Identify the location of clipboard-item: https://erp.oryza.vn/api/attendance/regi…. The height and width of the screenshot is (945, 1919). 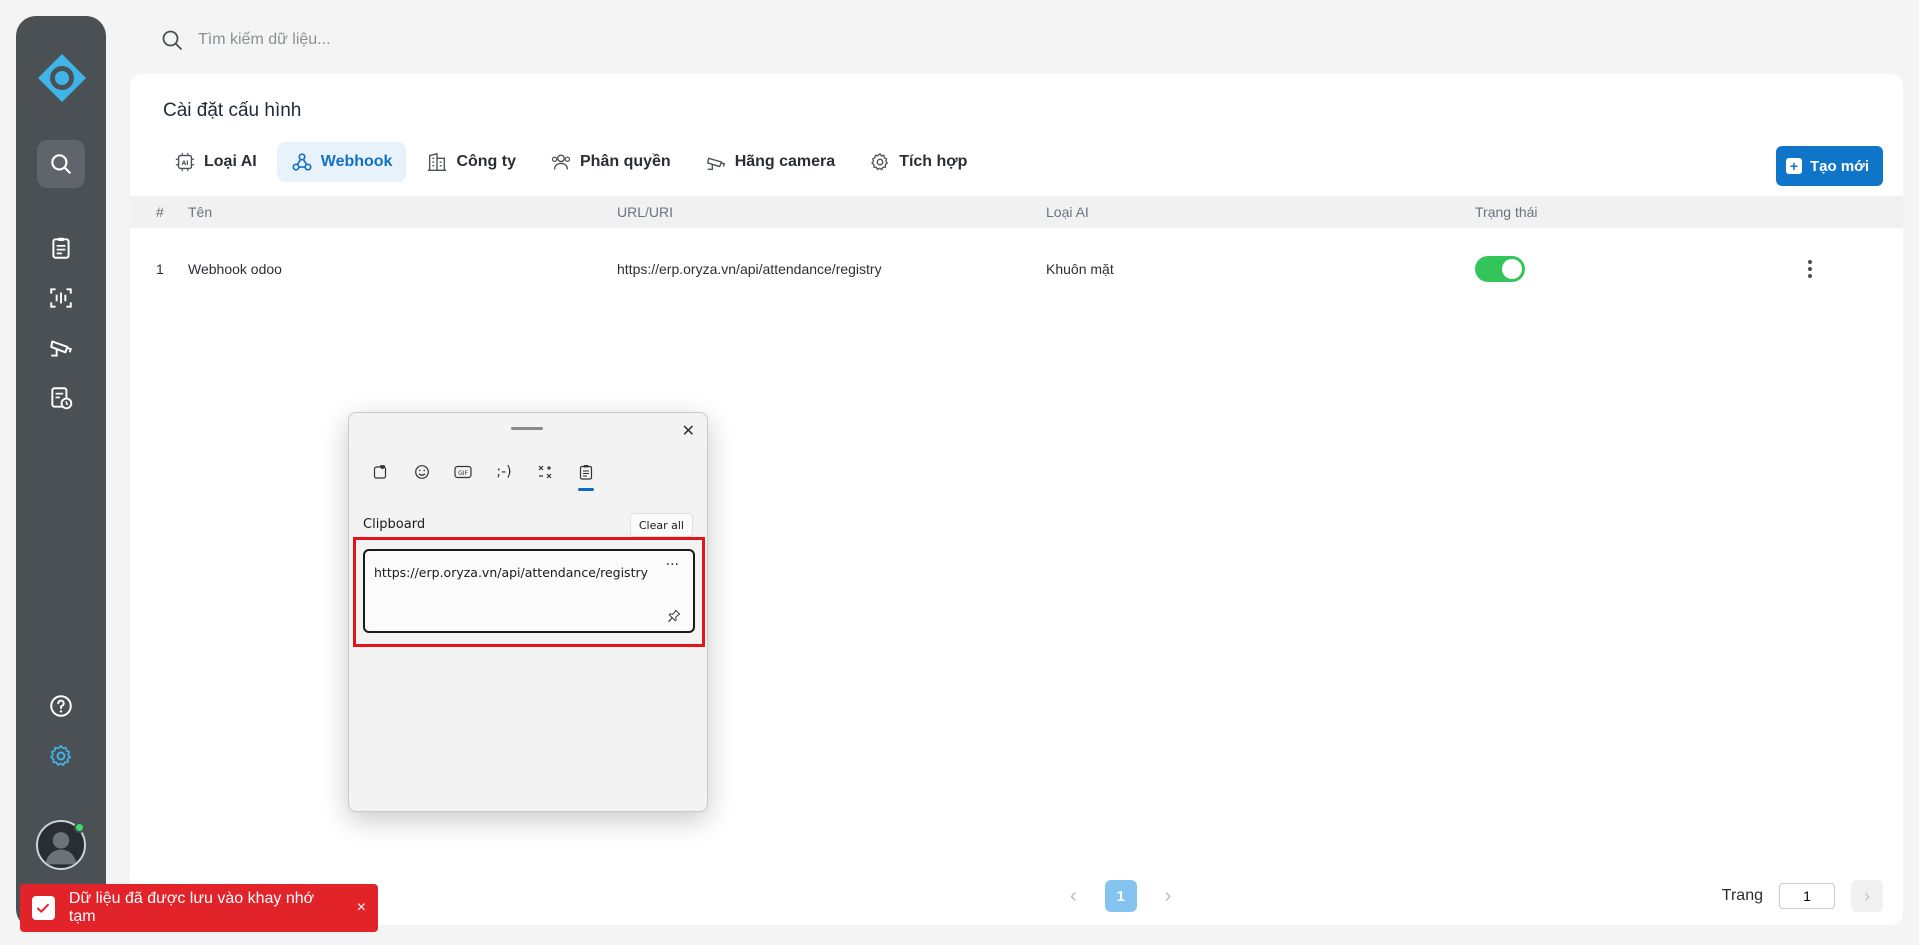
(529, 591).